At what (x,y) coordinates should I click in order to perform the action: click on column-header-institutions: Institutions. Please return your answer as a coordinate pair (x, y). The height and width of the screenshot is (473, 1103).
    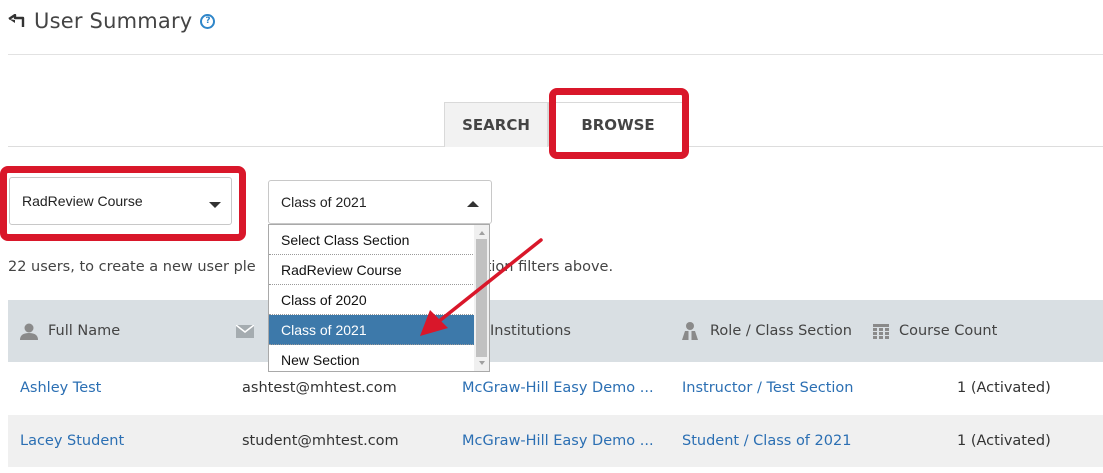
    Looking at the image, I should click on (530, 331).